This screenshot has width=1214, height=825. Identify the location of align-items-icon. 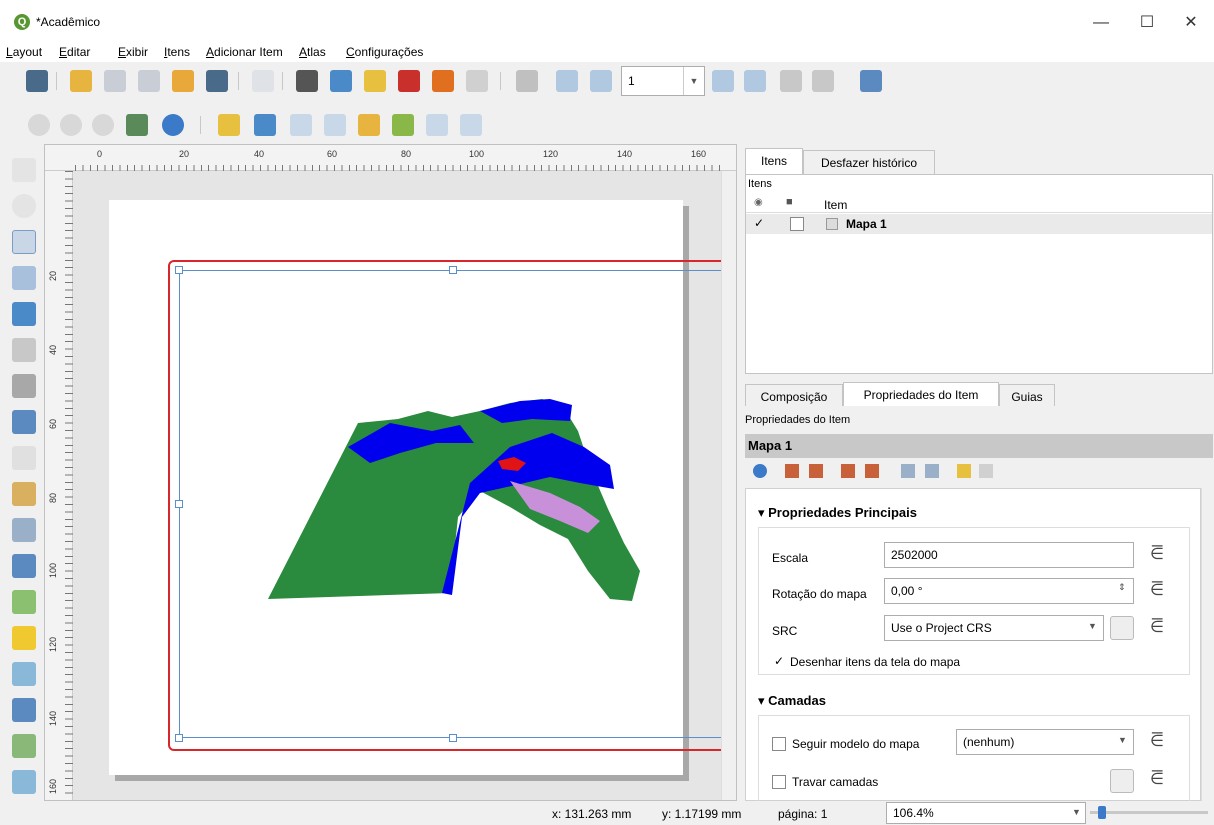
(403, 125).